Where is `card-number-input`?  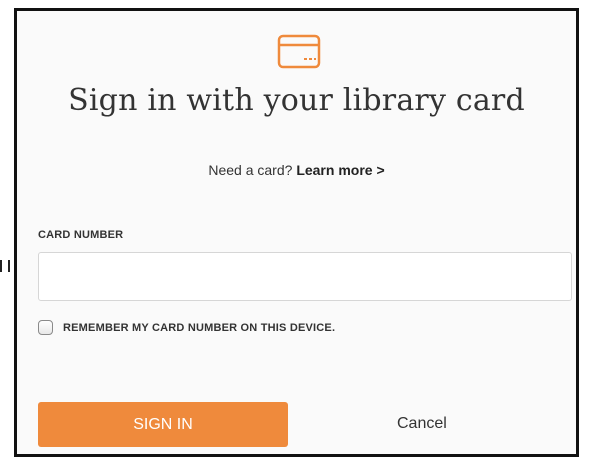
card-number-input is located at coordinates (305, 276).